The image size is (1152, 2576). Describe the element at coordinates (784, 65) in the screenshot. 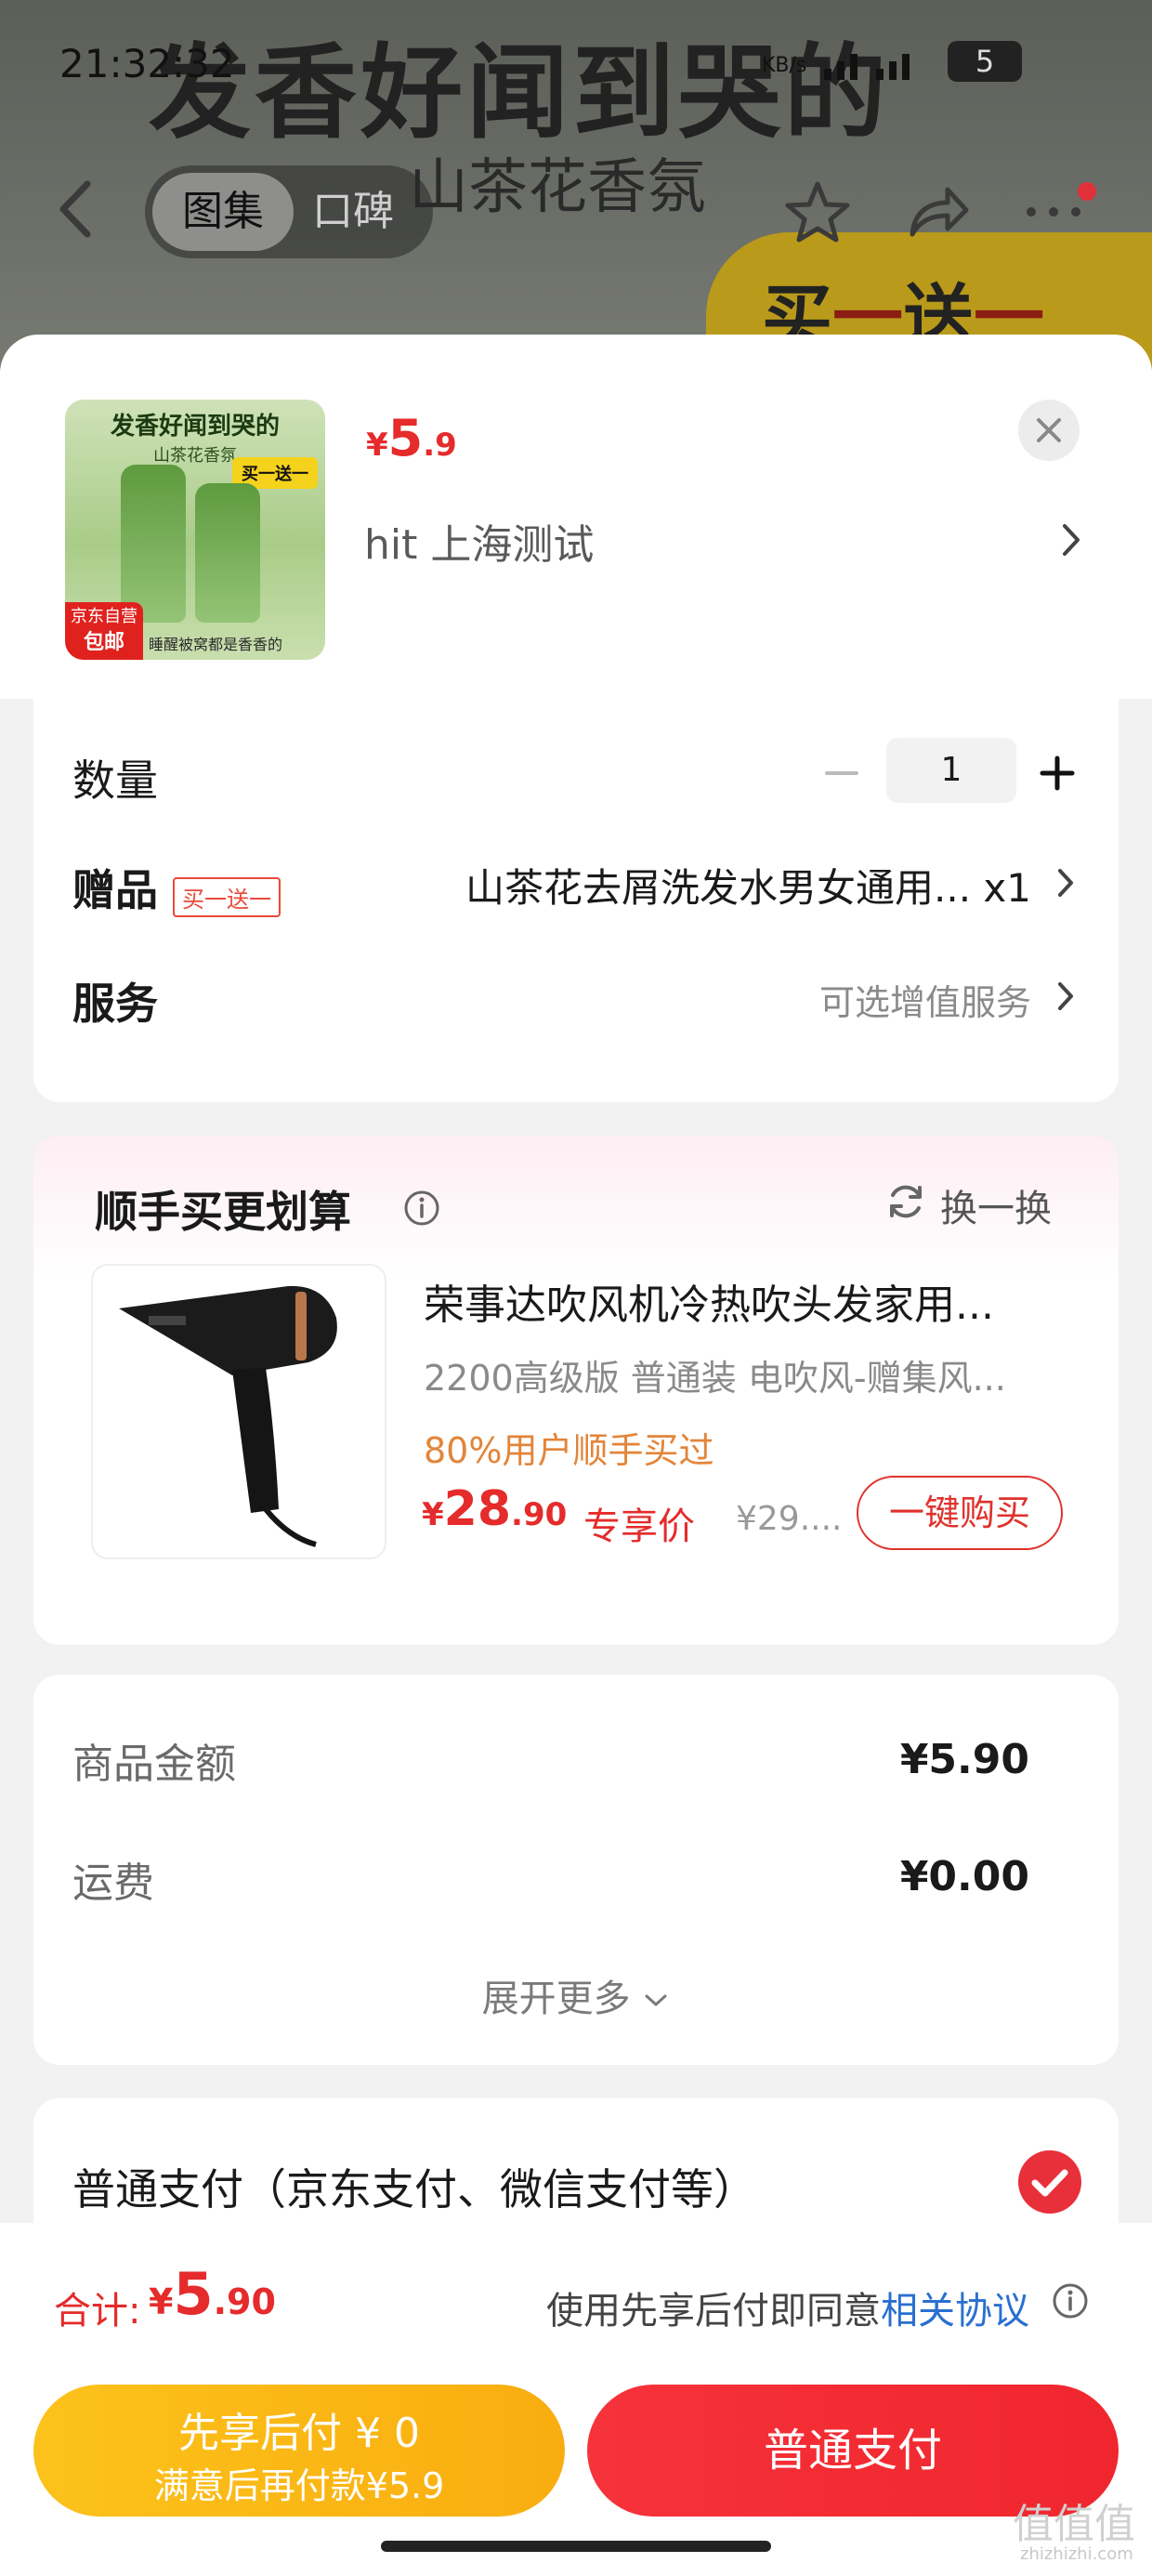

I see `network-speed: KB/s` at that location.